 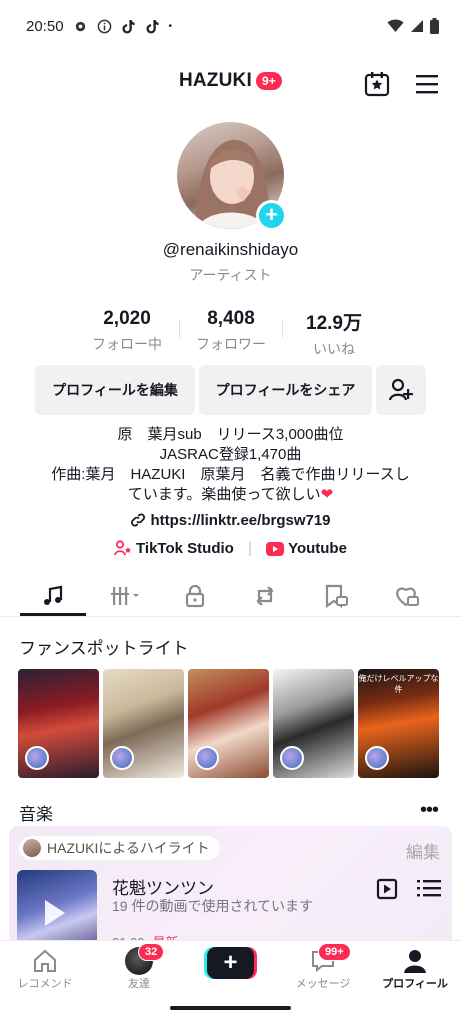 I want to click on wifi-icon, so click(x=395, y=25).